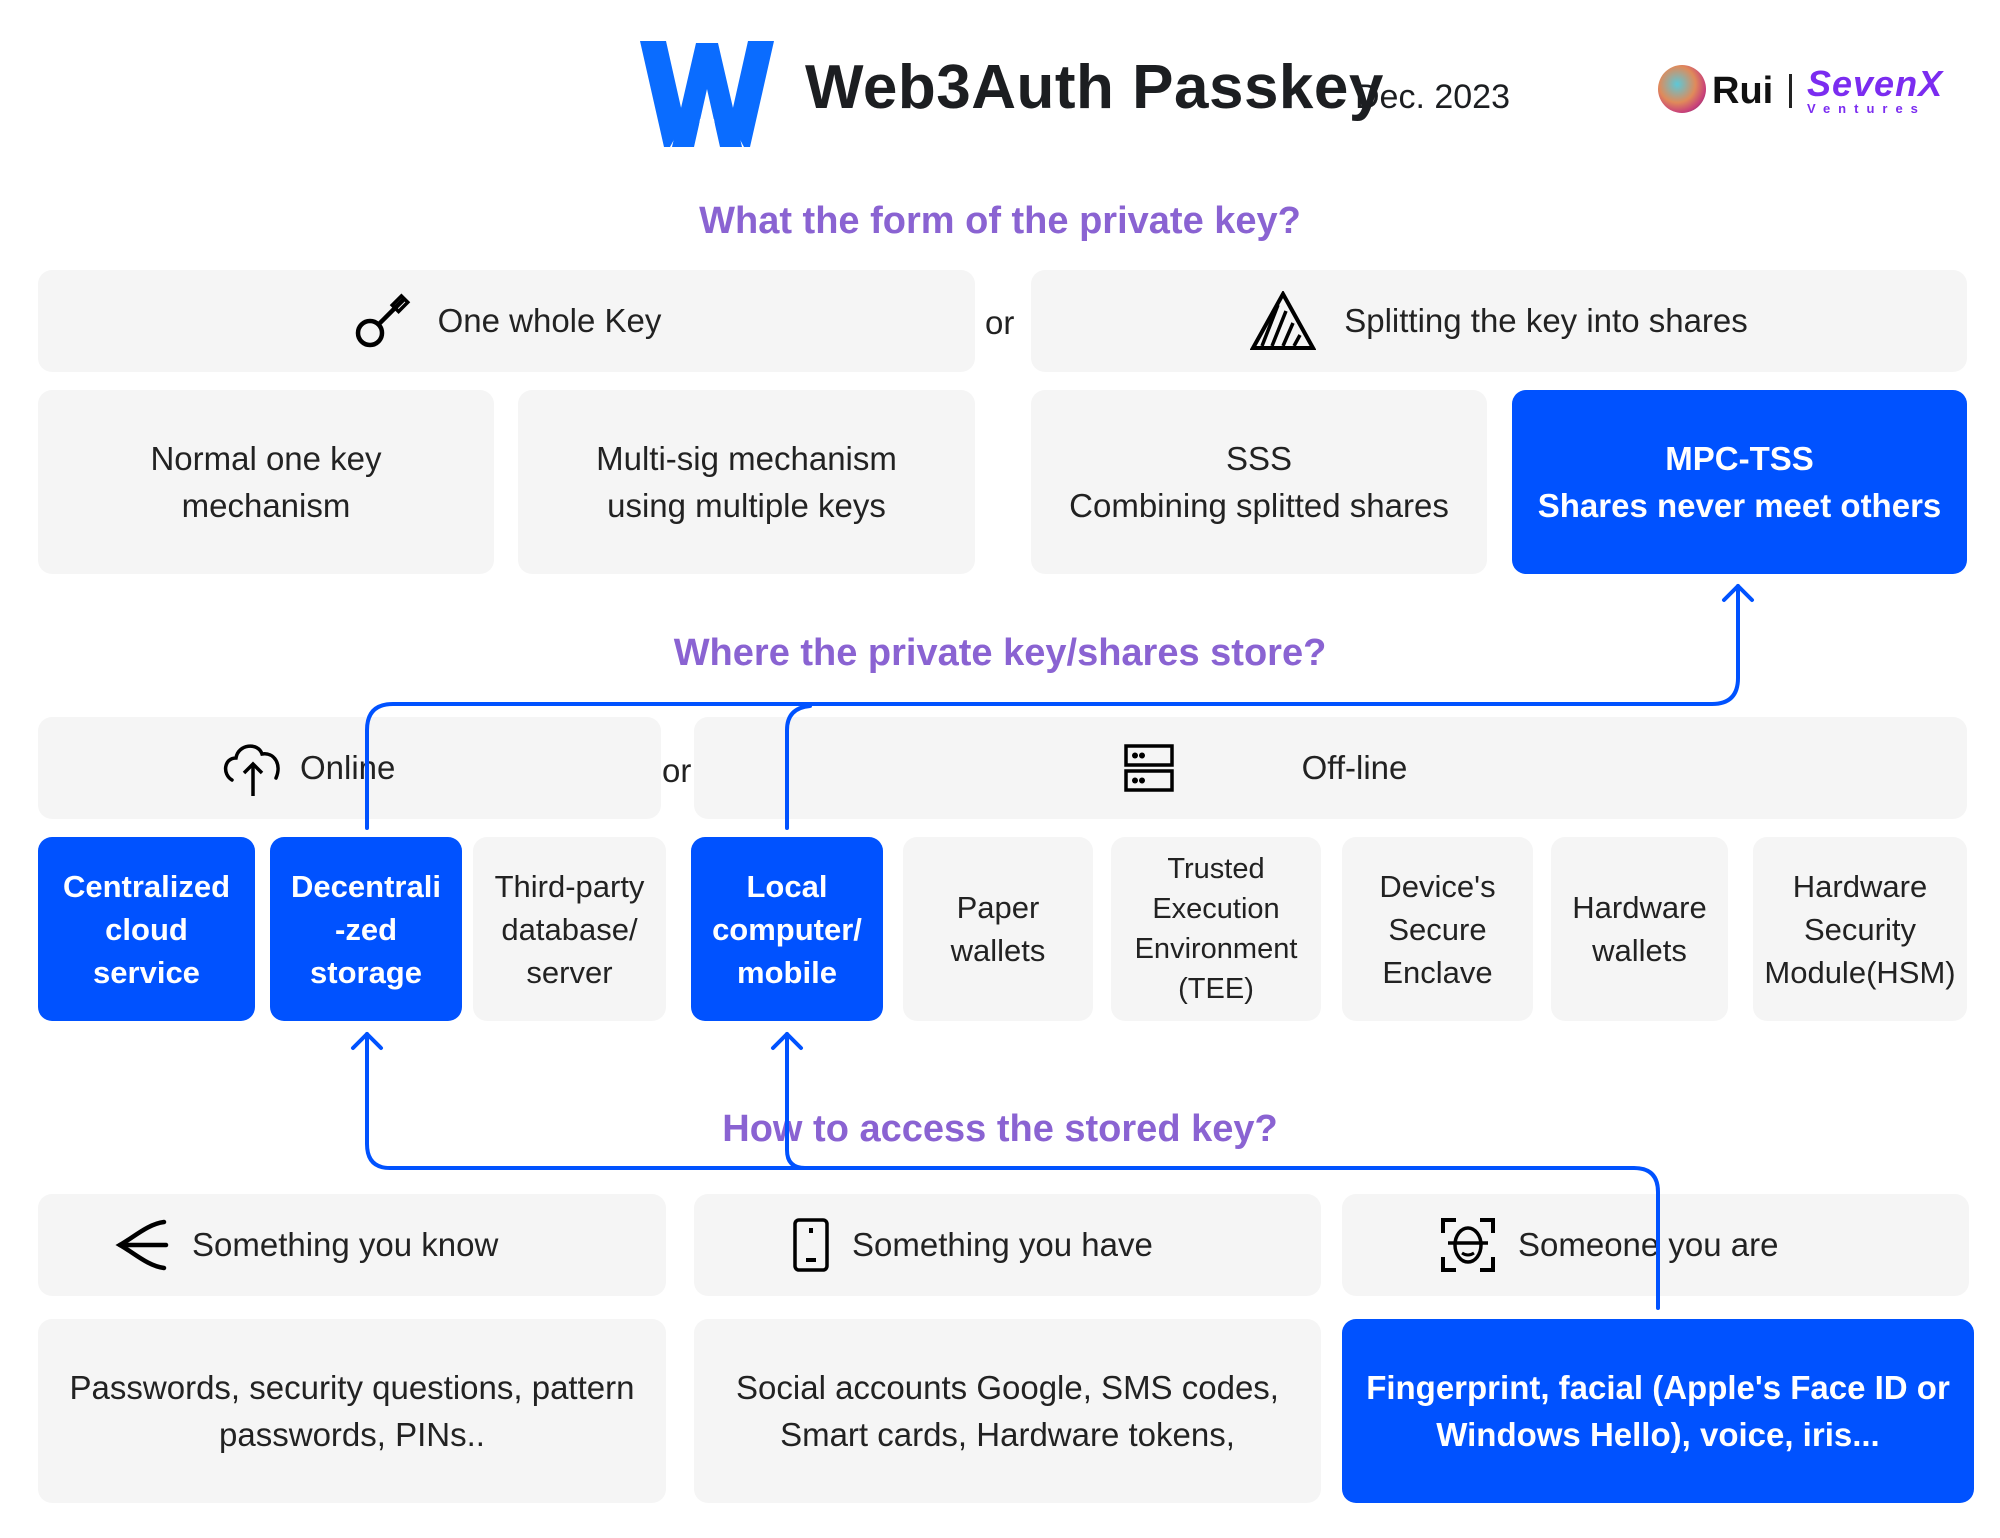 The height and width of the screenshot is (1538, 2000). I want to click on option-line: Social accounts Google, SMS codes,, so click(1007, 1387).